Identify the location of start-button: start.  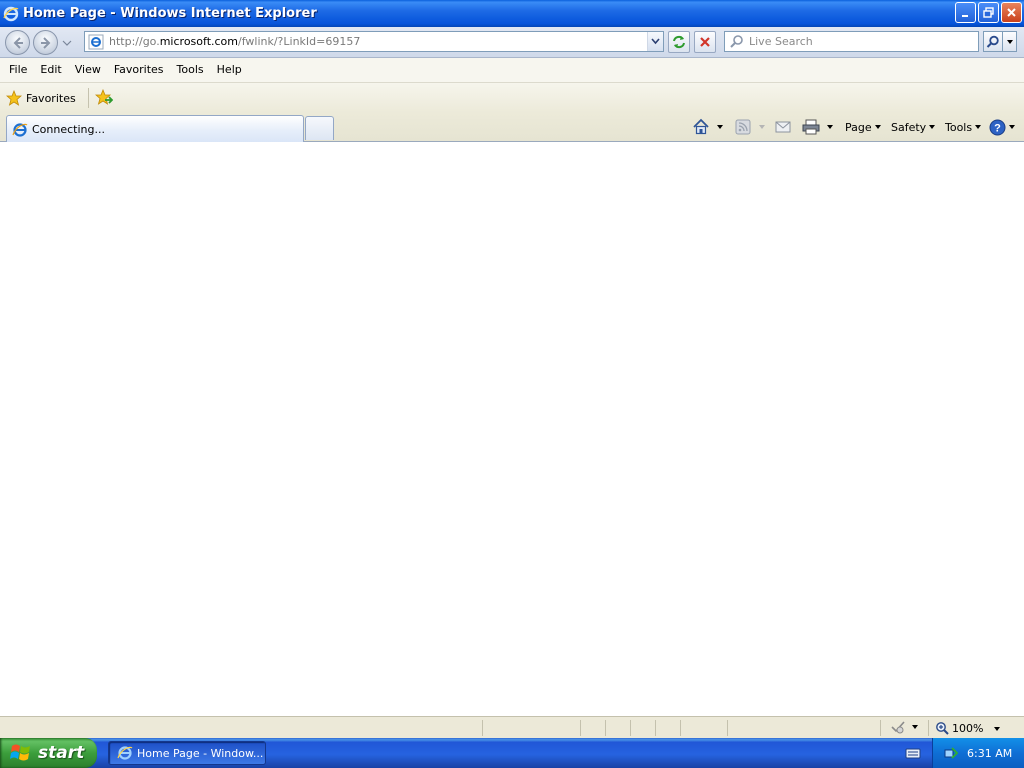
(48, 753).